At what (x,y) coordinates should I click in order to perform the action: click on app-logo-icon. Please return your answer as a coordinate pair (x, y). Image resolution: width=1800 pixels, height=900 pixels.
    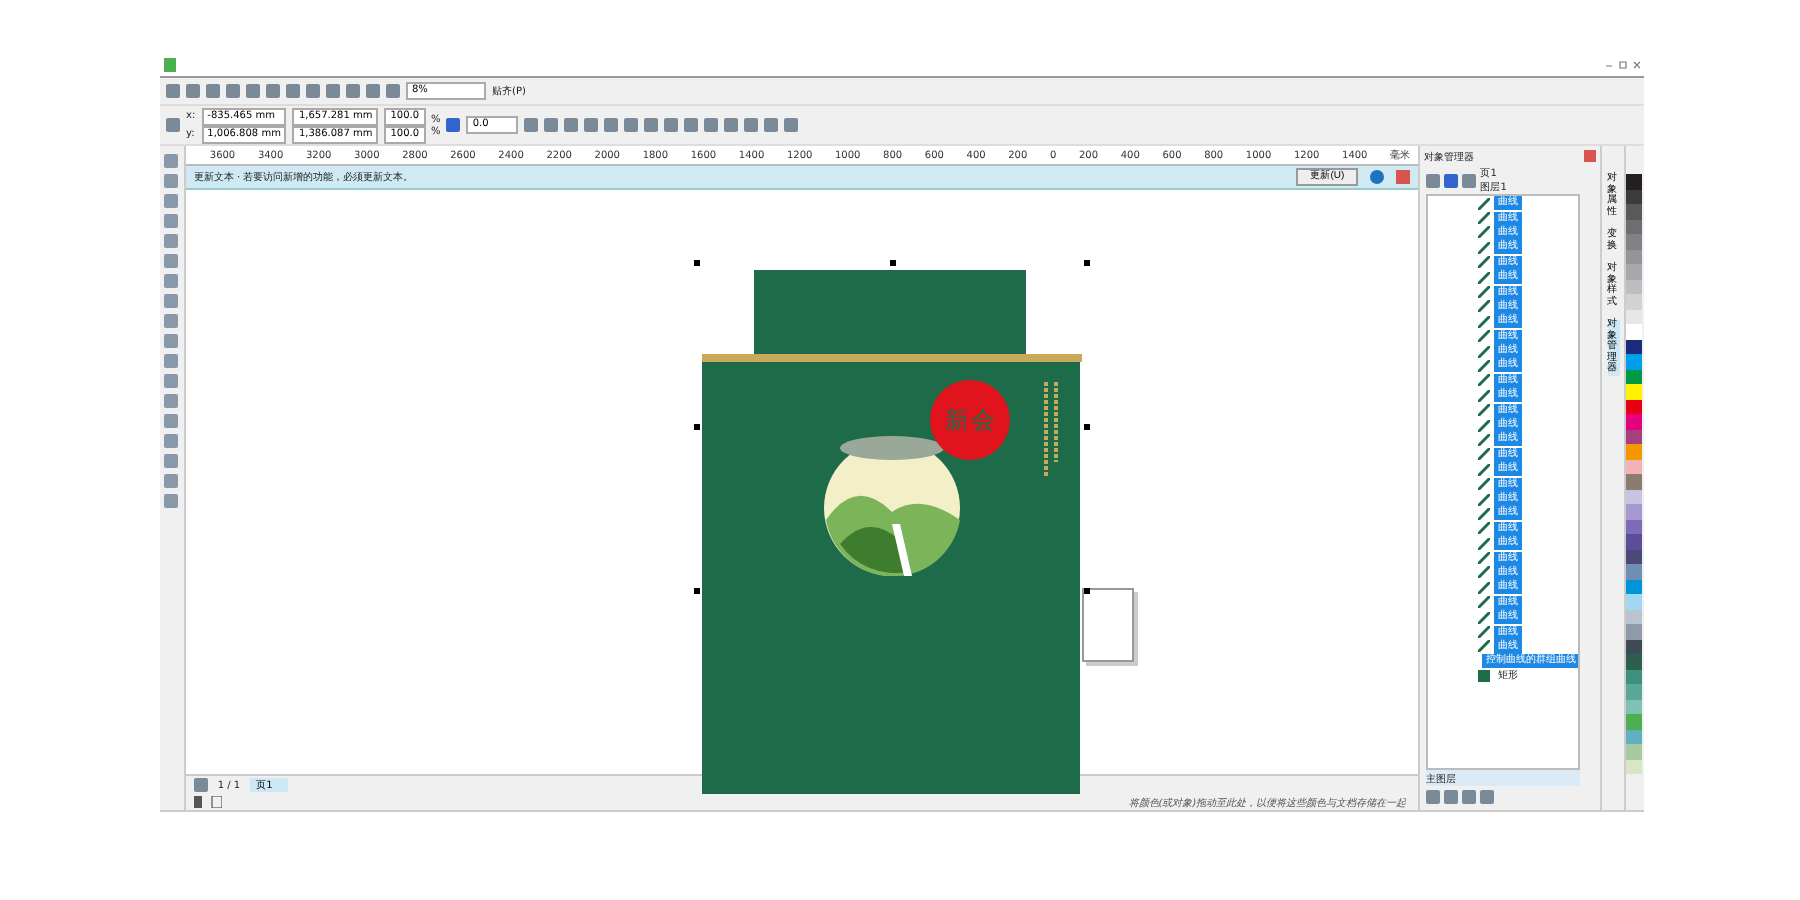
    Looking at the image, I should click on (170, 65).